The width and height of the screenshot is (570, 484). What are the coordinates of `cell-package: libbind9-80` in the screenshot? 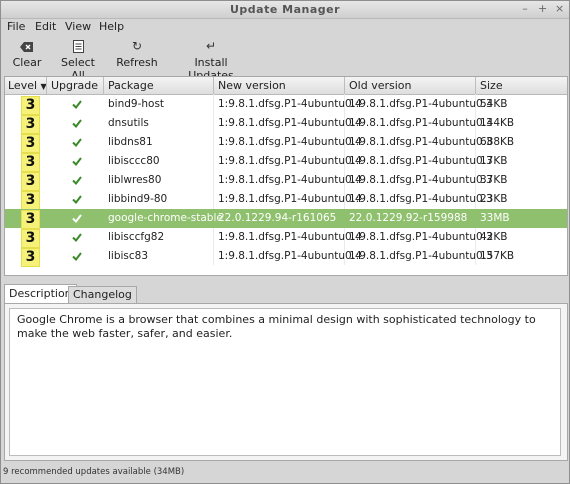 It's located at (138, 199).